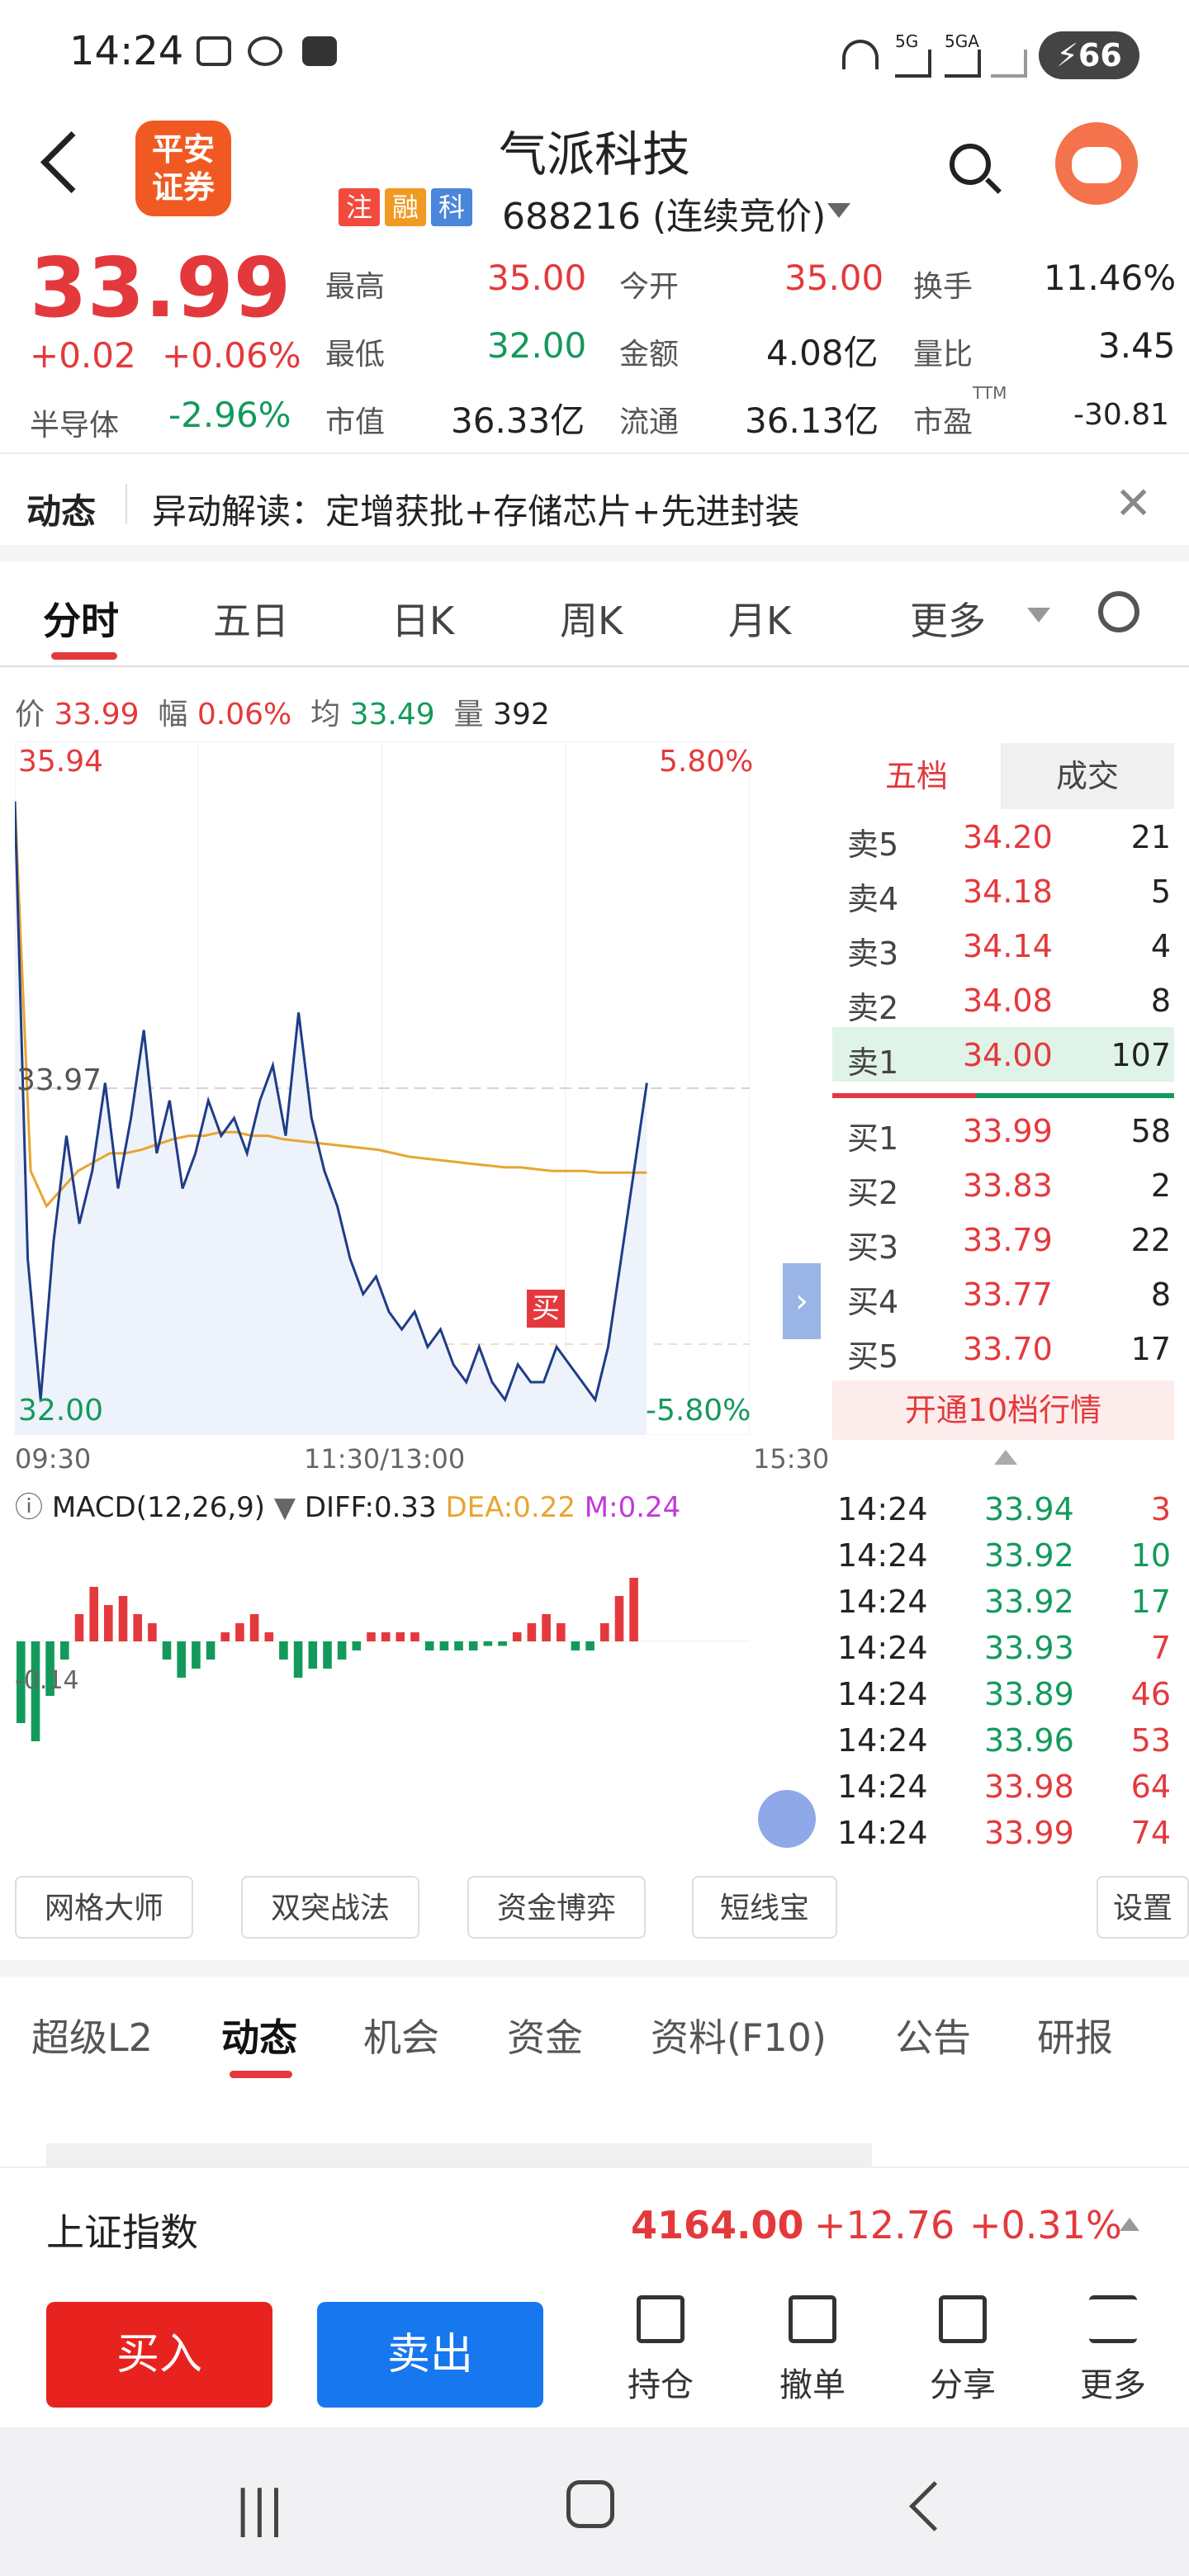 This screenshot has height=2576, width=1189. Describe the element at coordinates (1121, 415) in the screenshot. I see `pe-value: -30.81` at that location.